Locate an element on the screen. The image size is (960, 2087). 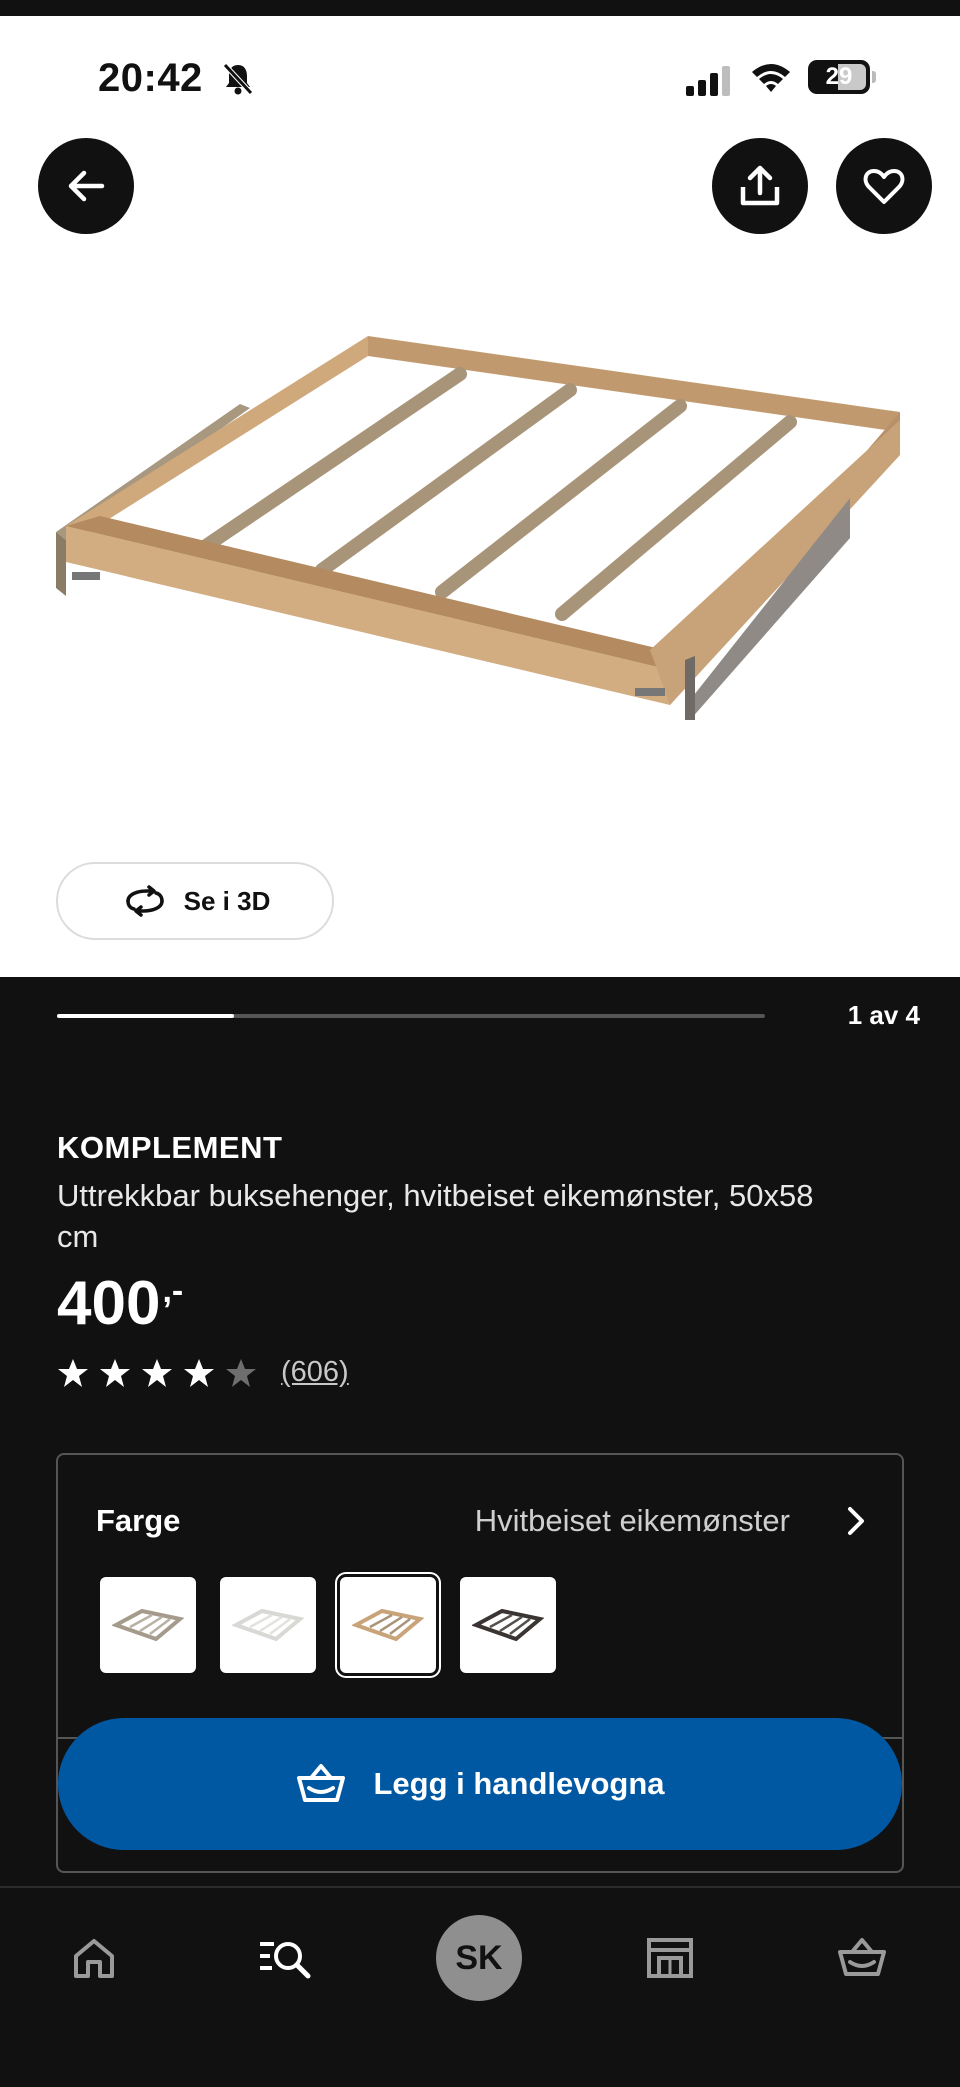
arrow-left-icon is located at coordinates (86, 186).